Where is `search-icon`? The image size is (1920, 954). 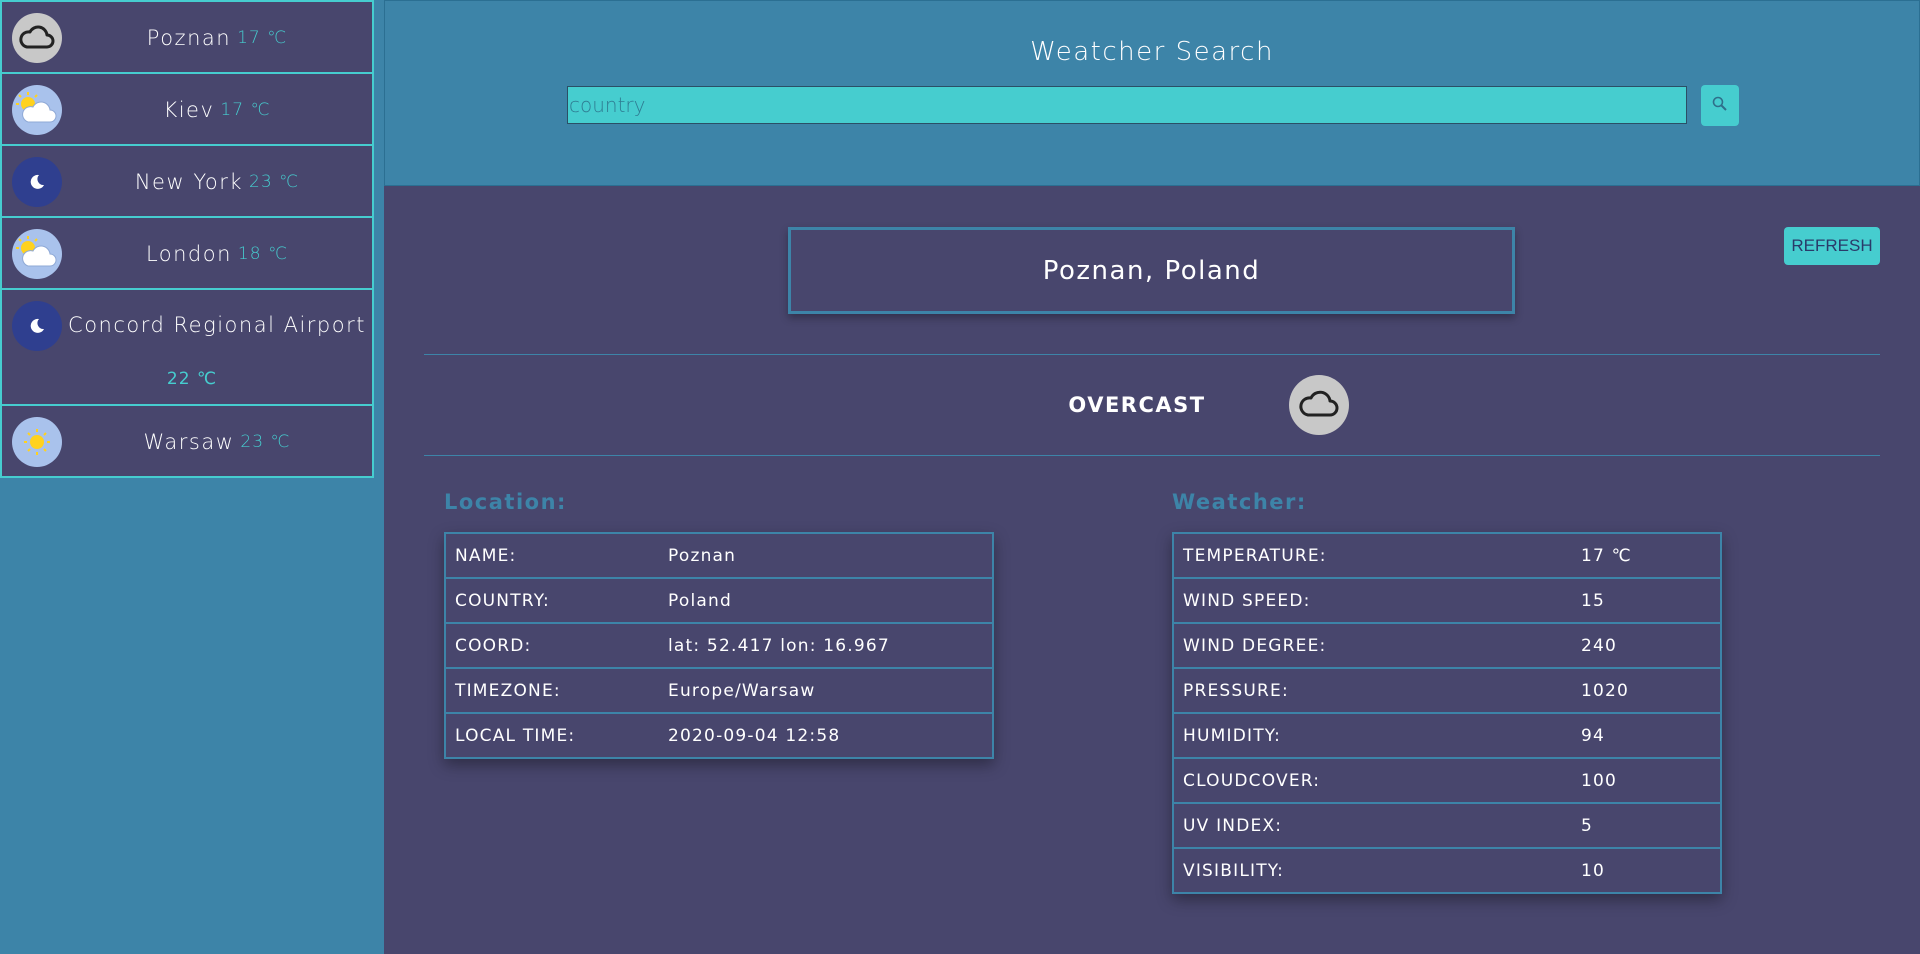 search-icon is located at coordinates (1720, 105).